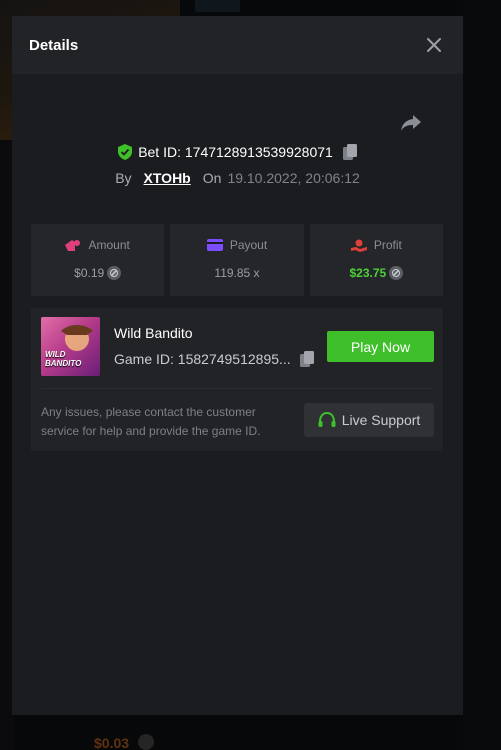  What do you see at coordinates (368, 273) in the screenshot?
I see `profit-value: $23.75` at bounding box center [368, 273].